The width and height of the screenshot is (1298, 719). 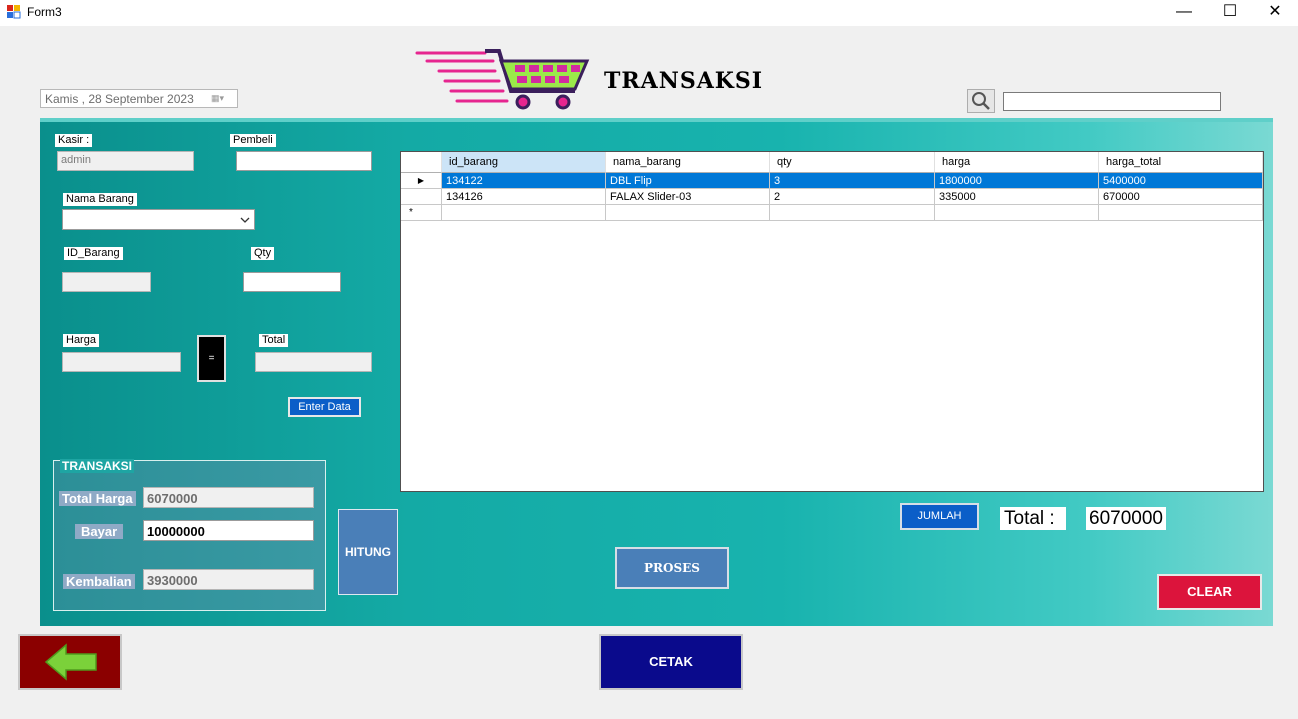 What do you see at coordinates (852, 181) in the screenshot?
I see `table-cell: 3` at bounding box center [852, 181].